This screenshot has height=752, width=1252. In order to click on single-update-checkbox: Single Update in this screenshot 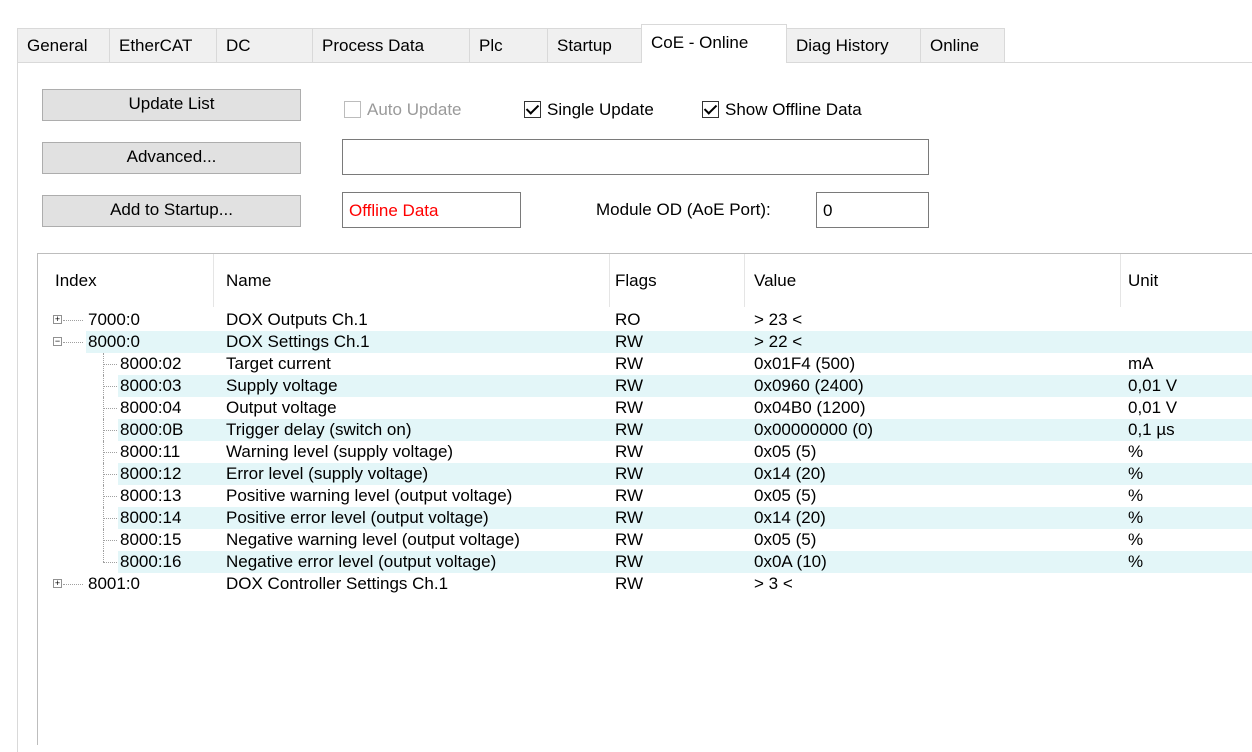, I will do `click(589, 110)`.